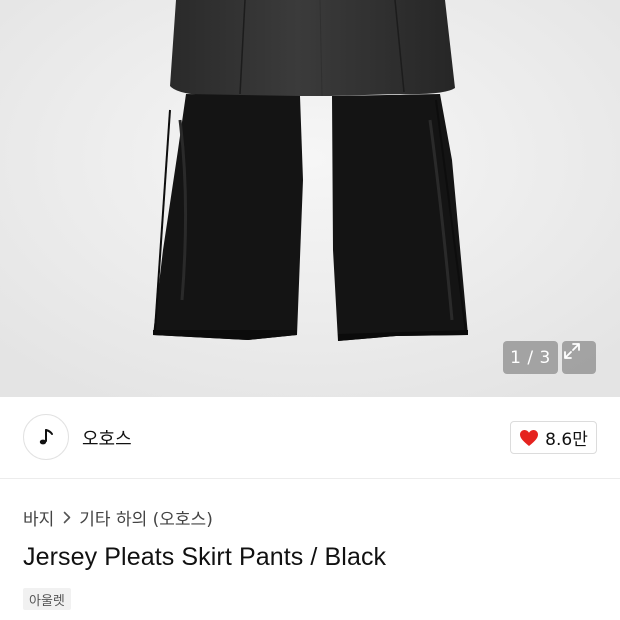 This screenshot has height=620, width=620. Describe the element at coordinates (47, 599) in the screenshot. I see `outlet-tag: 아울렛` at that location.